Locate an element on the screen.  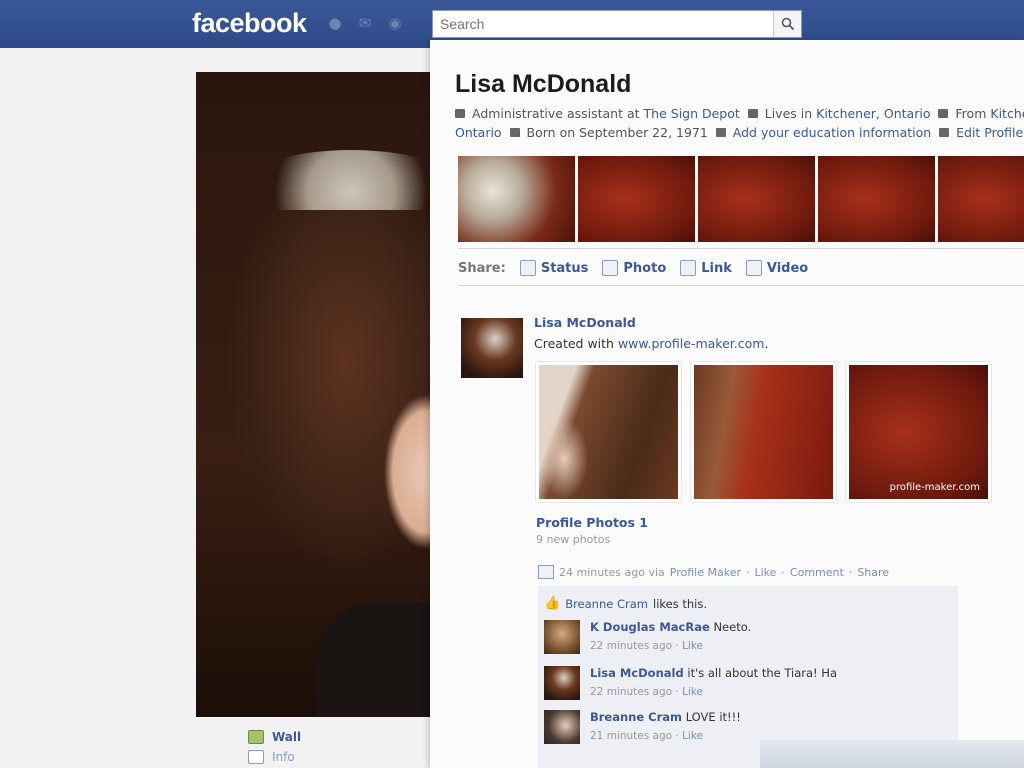
status-icon is located at coordinates (527, 268).